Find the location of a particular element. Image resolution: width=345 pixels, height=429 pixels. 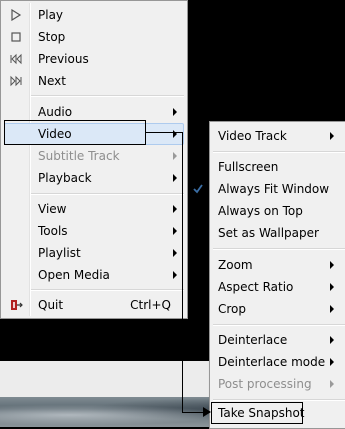

menu-item-label: Tools is located at coordinates (53, 231).